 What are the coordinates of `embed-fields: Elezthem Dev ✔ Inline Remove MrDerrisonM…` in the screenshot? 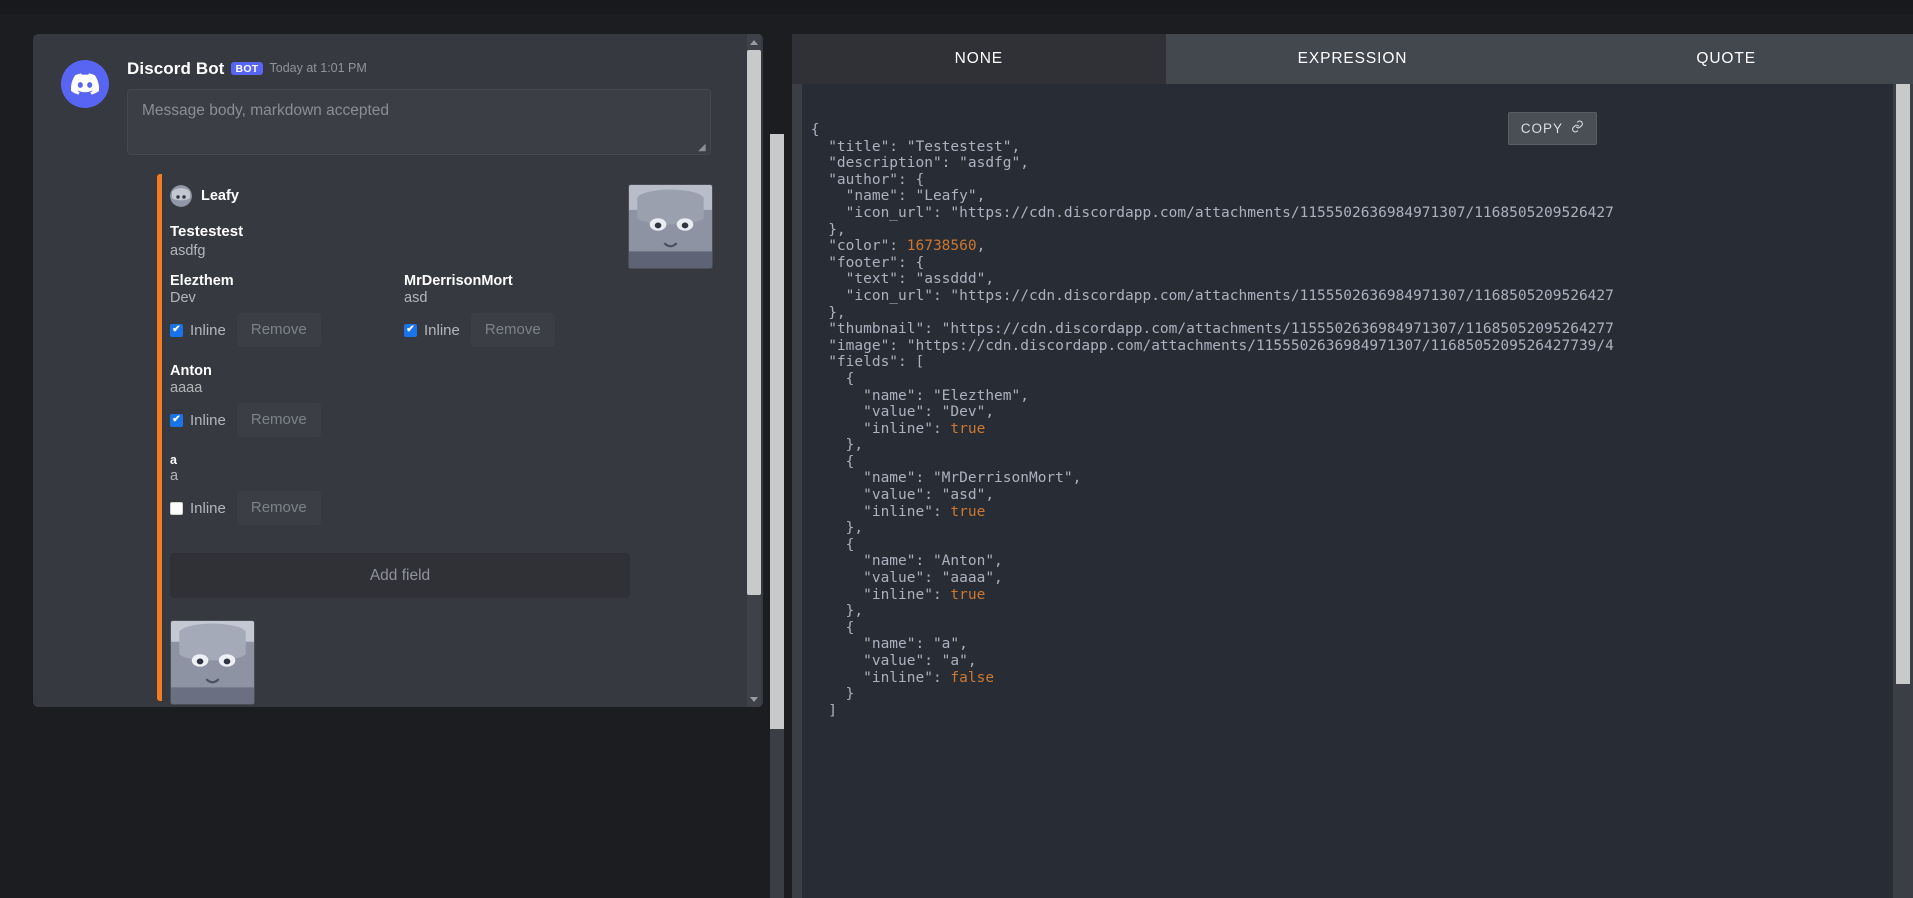 It's located at (423, 407).